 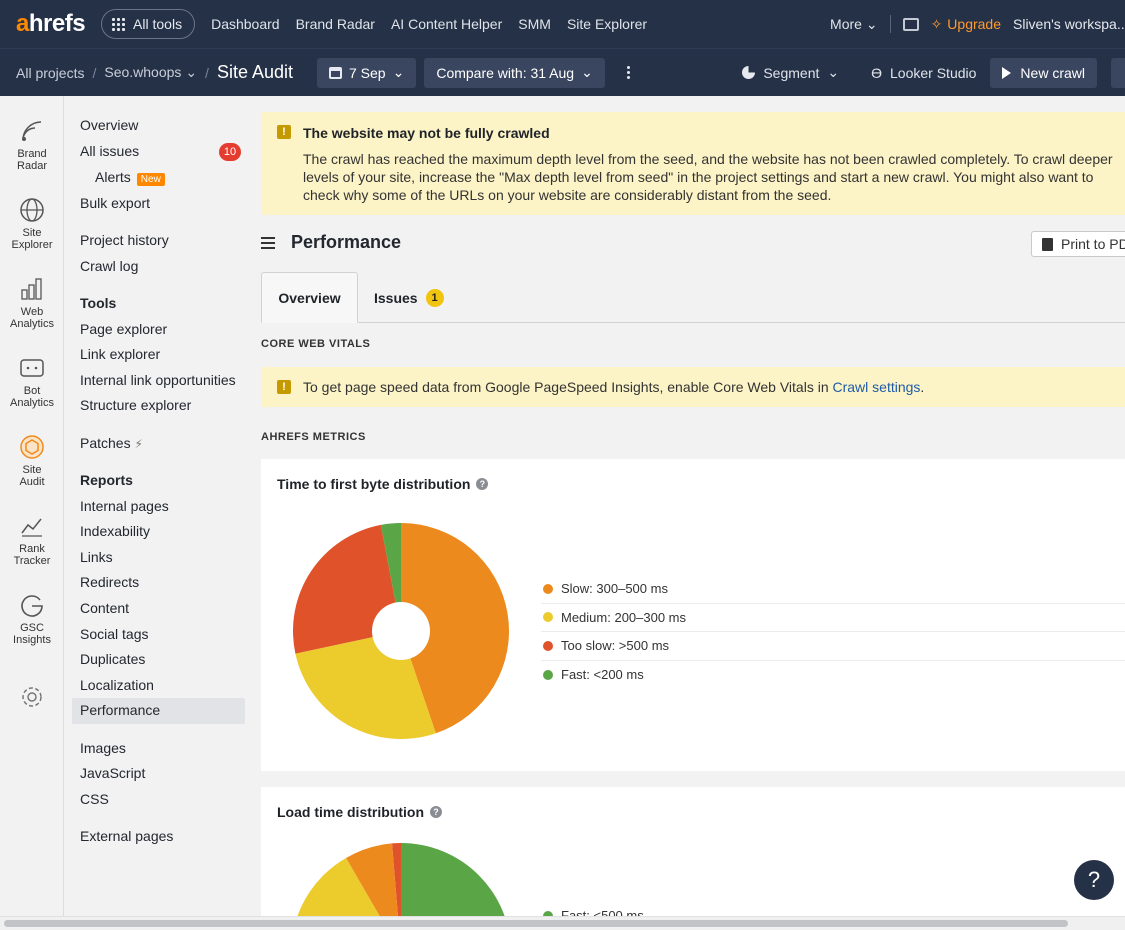 What do you see at coordinates (966, 24) in the screenshot?
I see `upgrade-button: ✧ Upgrade` at bounding box center [966, 24].